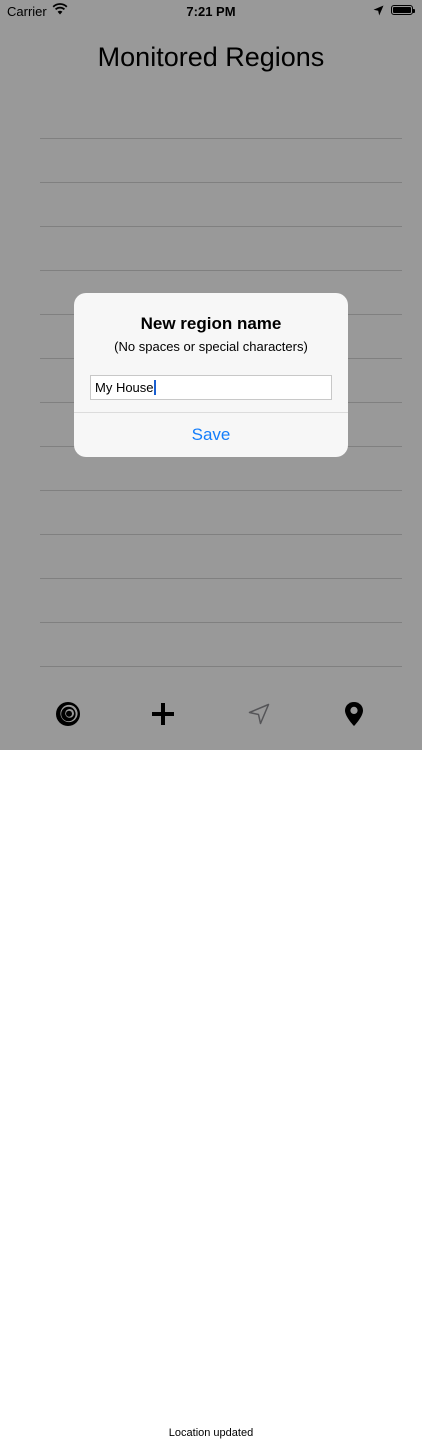 This screenshot has height=1439, width=422. Describe the element at coordinates (211, 346) in the screenshot. I see `alert-message: (No spaces or special characters)` at that location.